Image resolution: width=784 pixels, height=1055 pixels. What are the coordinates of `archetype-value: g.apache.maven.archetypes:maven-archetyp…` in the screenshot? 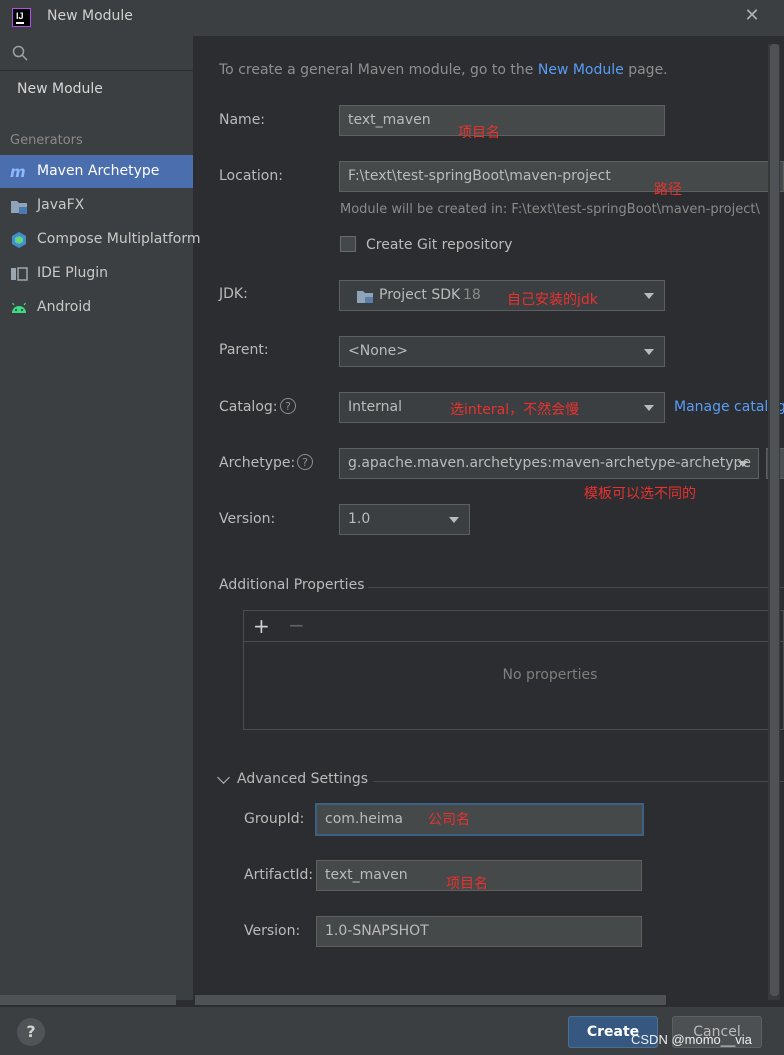 It's located at (550, 463).